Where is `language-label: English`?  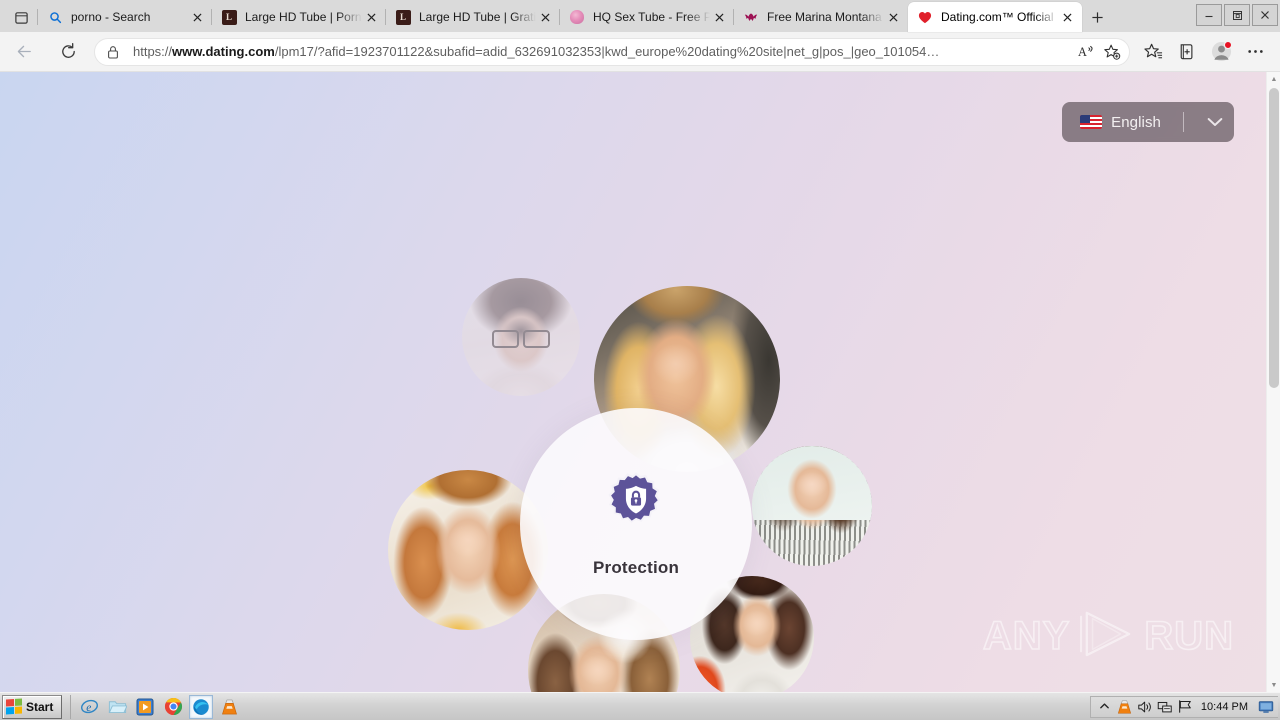
language-label: English is located at coordinates (1136, 122).